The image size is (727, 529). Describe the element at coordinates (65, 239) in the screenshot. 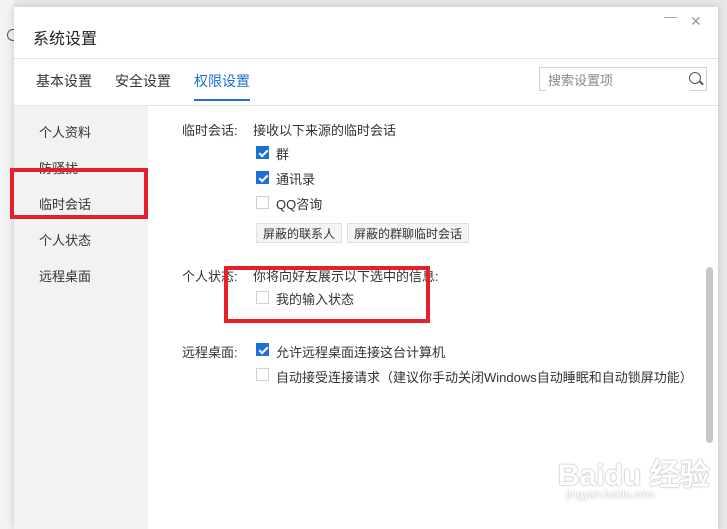

I see `sidebar-item-personal-status: 个人状态` at that location.